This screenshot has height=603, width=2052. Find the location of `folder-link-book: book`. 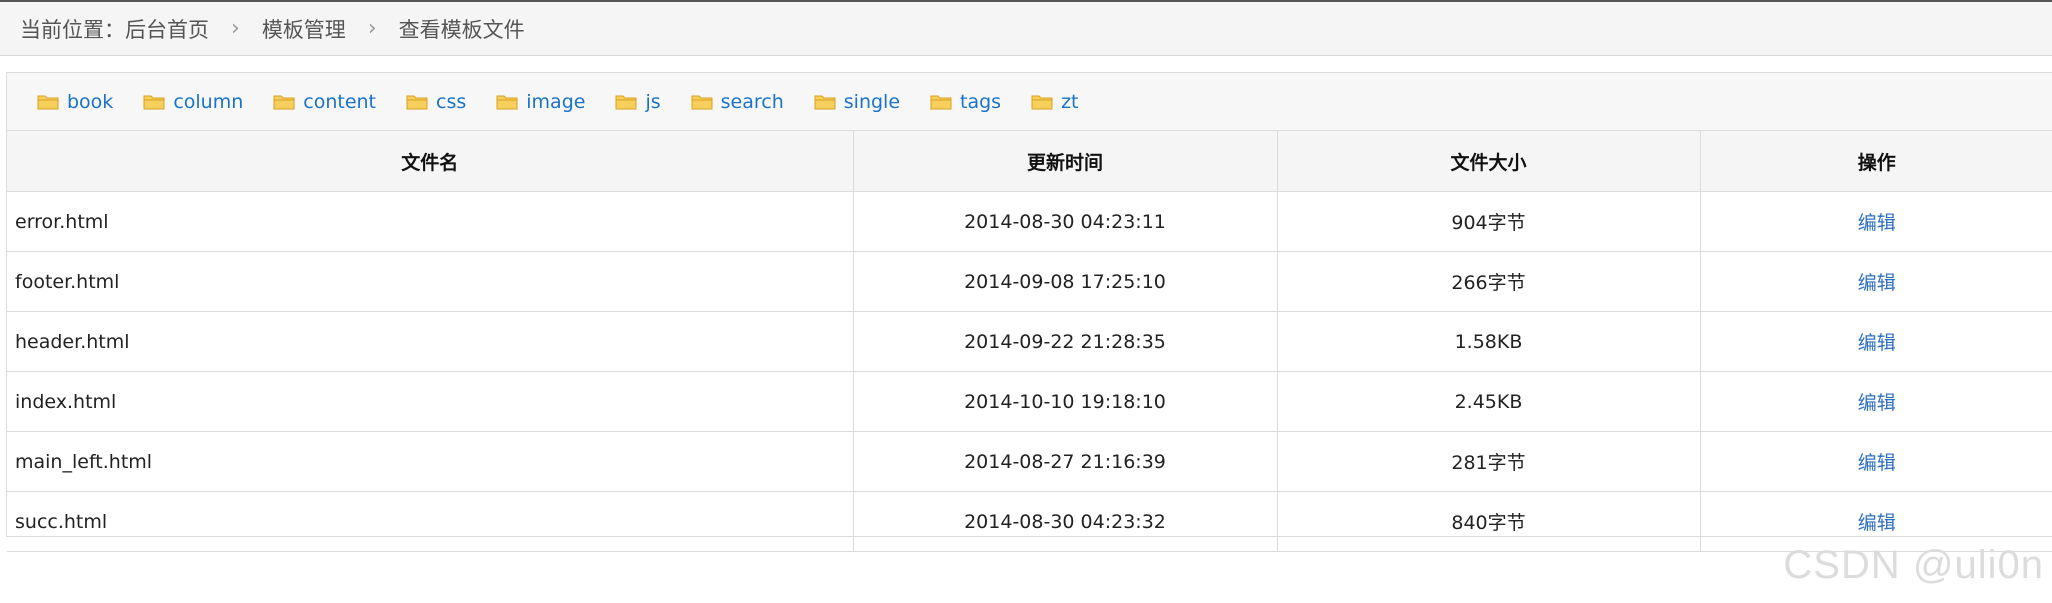

folder-link-book: book is located at coordinates (75, 102).